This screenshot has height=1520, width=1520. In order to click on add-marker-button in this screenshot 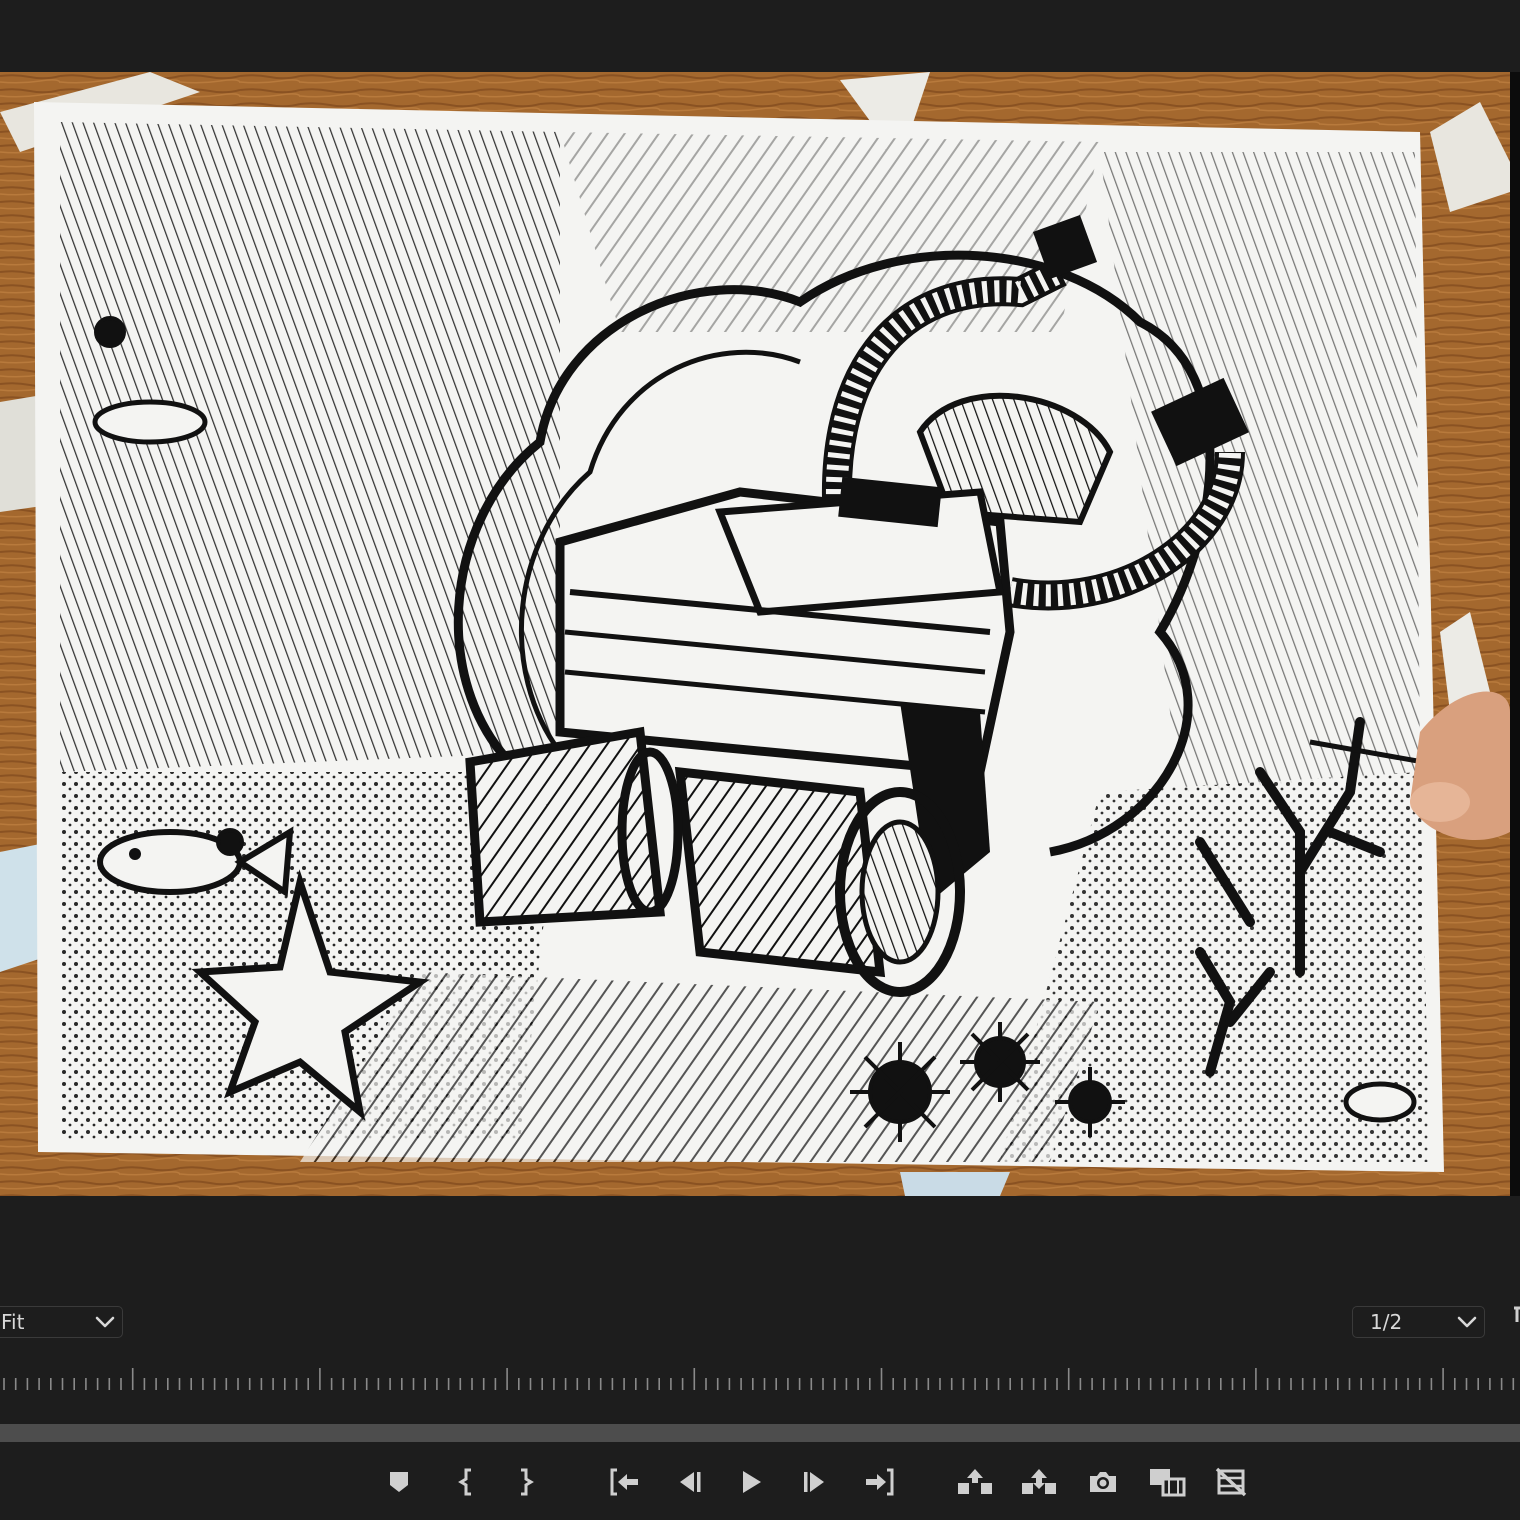, I will do `click(399, 1482)`.